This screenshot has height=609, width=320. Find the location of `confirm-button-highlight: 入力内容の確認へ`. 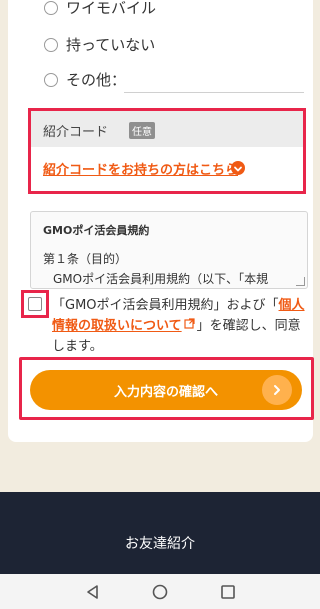

confirm-button-highlight: 入力内容の確認へ is located at coordinates (166, 388).